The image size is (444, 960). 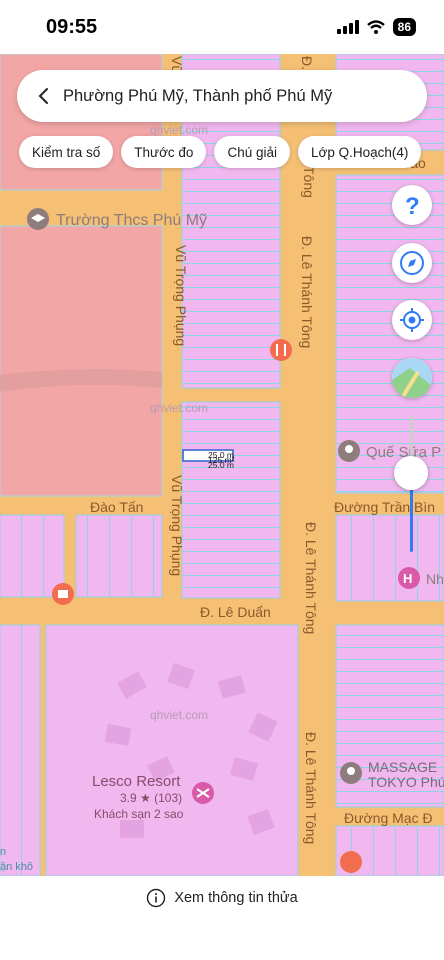 I want to click on poi-massage-line1: MASSAGE, so click(x=402, y=767).